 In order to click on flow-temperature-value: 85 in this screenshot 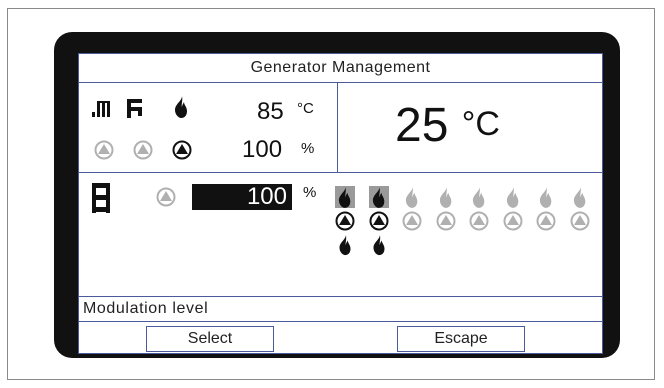, I will do `click(270, 111)`.